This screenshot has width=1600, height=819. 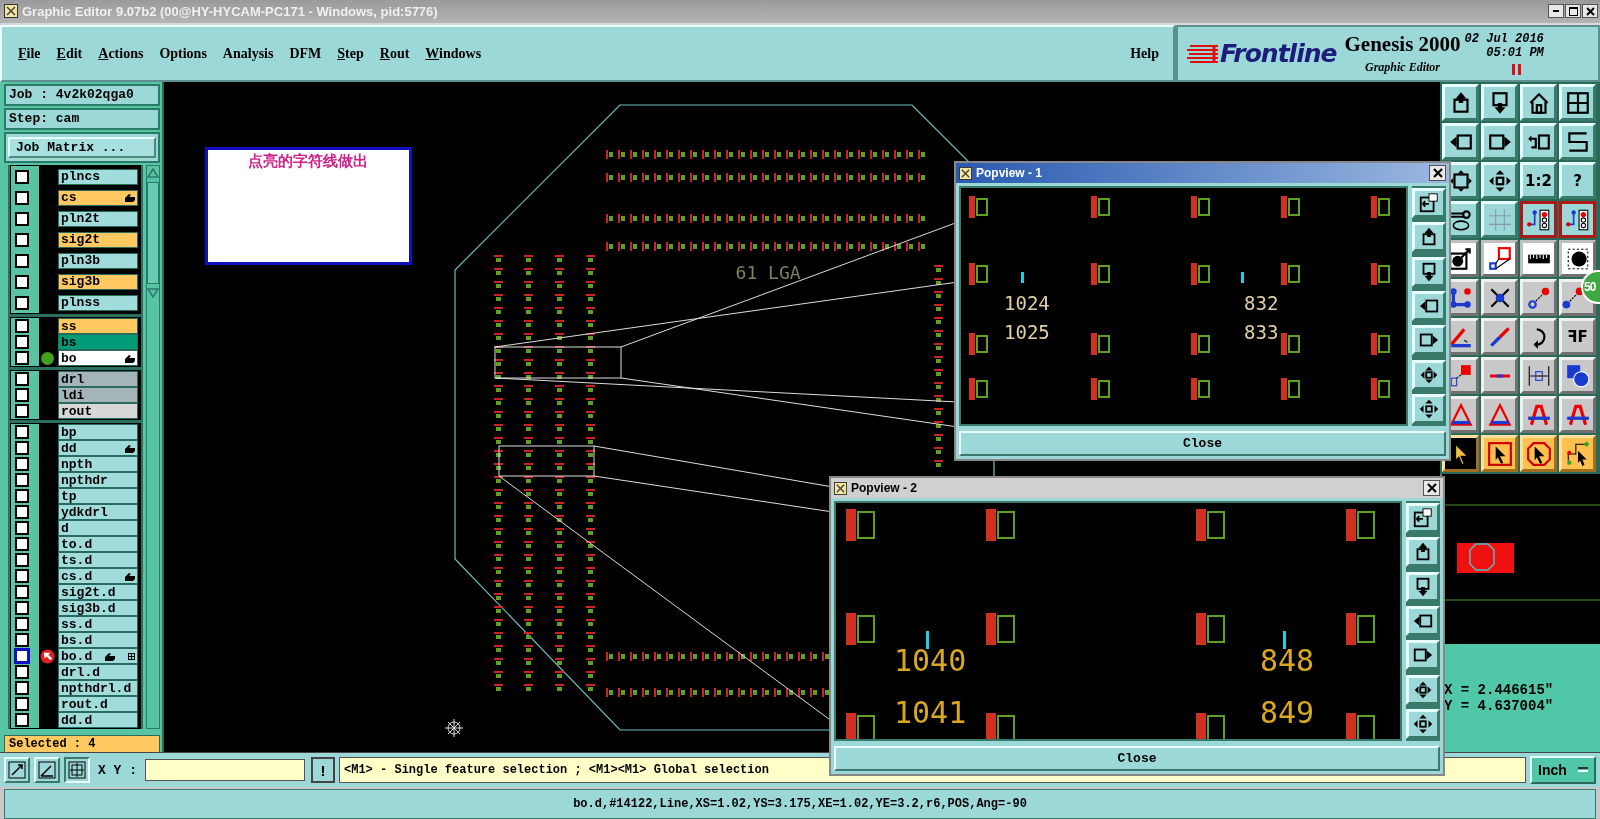 What do you see at coordinates (98, 704) in the screenshot?
I see `layer-name: rout.d` at bounding box center [98, 704].